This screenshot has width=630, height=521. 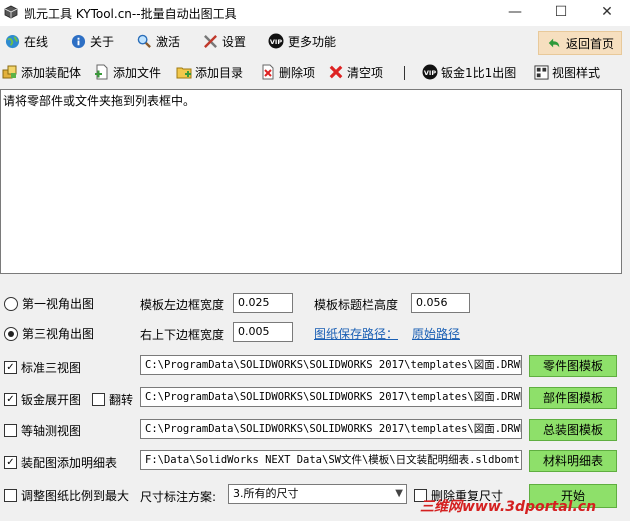 What do you see at coordinates (263, 332) in the screenshot?
I see `top-margin-input: 0.005` at bounding box center [263, 332].